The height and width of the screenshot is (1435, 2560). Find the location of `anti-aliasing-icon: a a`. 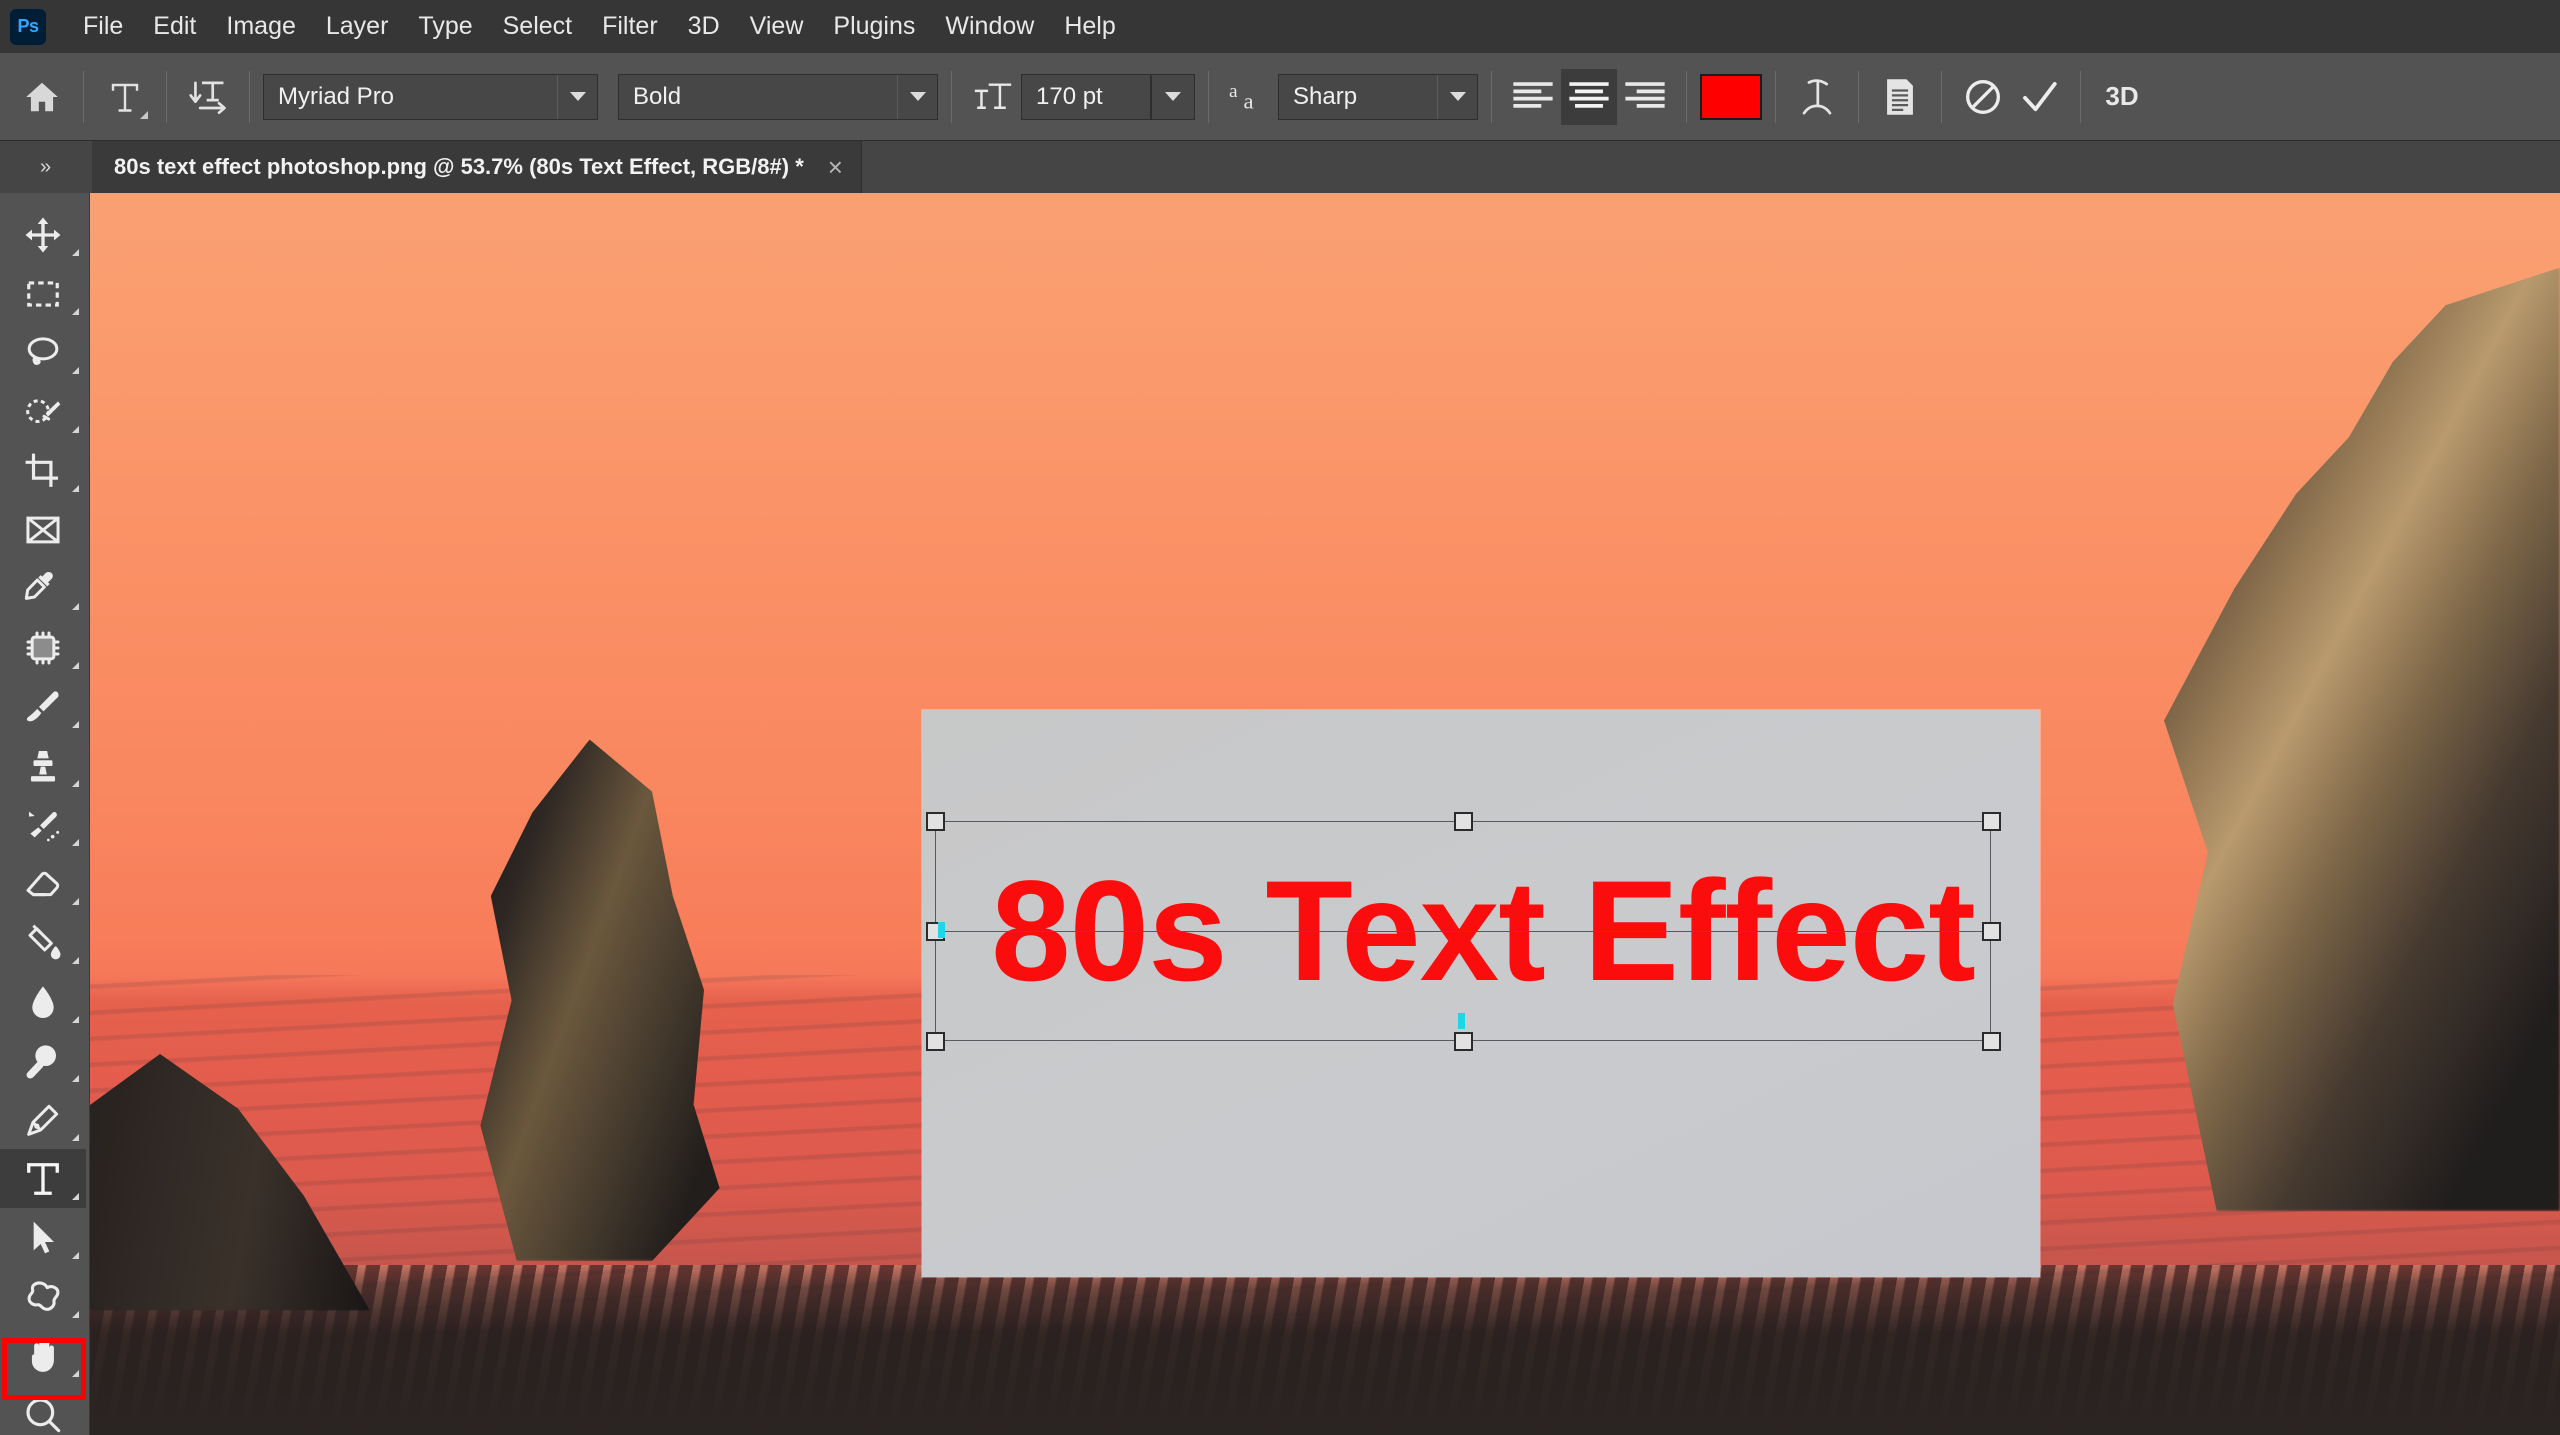

anti-aliasing-icon: a a is located at coordinates (1250, 97).